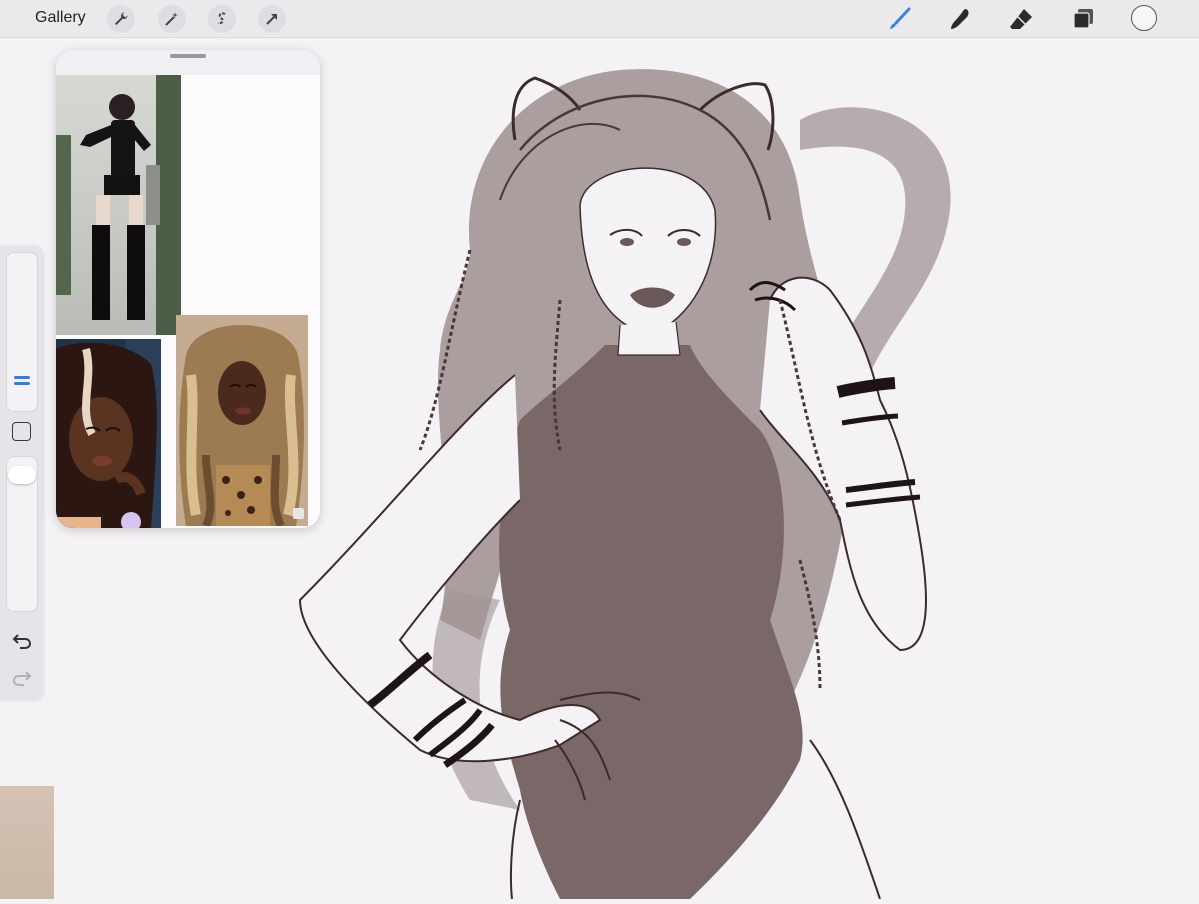 The image size is (1199, 904). I want to click on reference-panel-grabber, so click(188, 56).